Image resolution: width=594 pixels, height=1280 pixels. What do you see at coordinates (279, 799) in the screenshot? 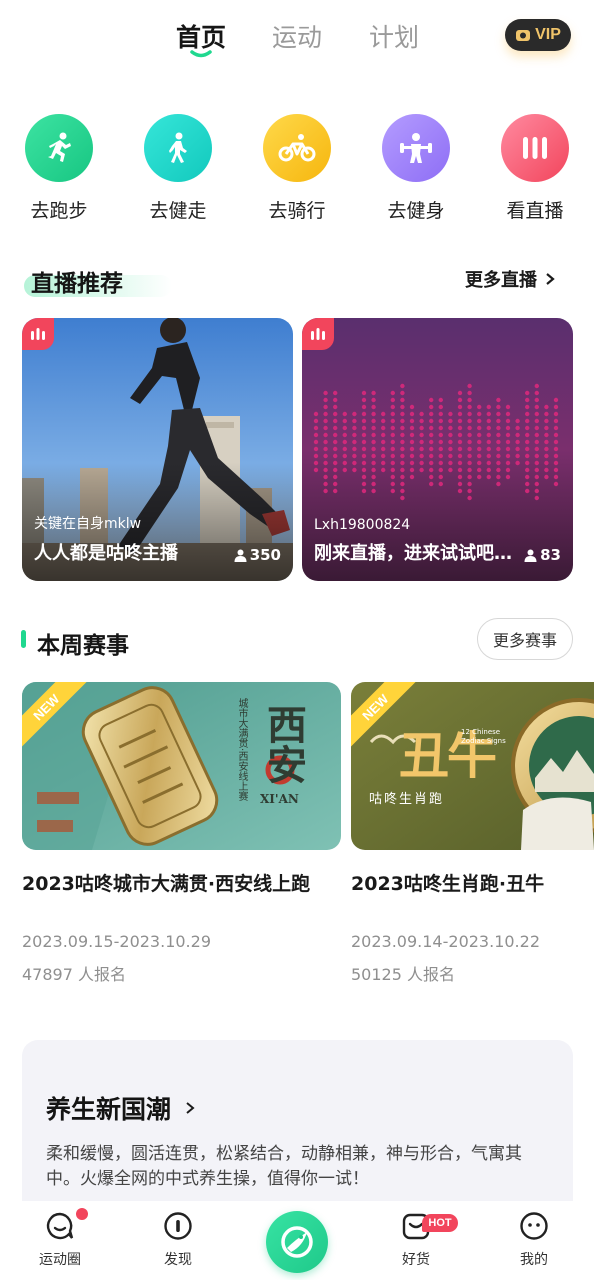
I see `event-art-subtitle: XI'AN` at bounding box center [279, 799].